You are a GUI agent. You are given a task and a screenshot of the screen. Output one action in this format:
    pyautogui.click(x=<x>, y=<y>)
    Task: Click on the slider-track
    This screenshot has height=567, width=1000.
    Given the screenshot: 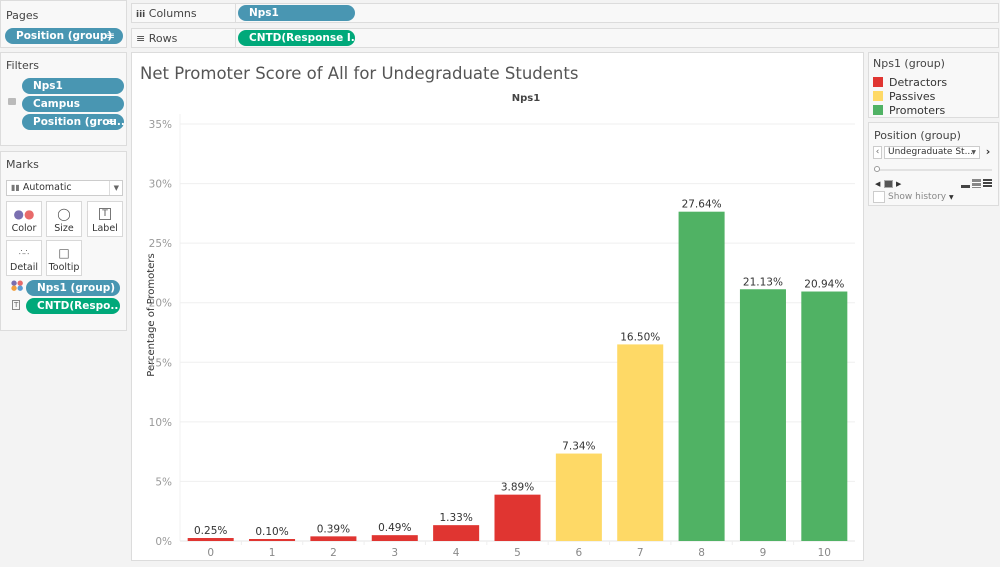 What is the action you would take?
    pyautogui.click(x=933, y=170)
    